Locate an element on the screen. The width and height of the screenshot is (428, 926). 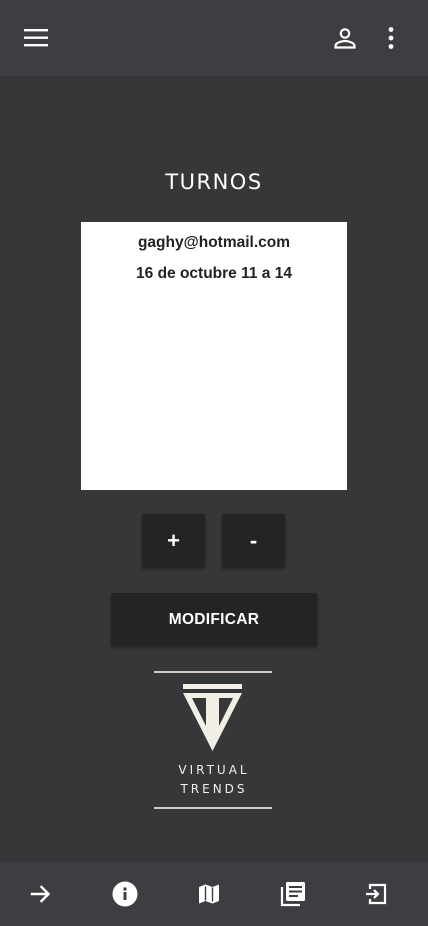
arrow-forward-icon is located at coordinates (41, 894).